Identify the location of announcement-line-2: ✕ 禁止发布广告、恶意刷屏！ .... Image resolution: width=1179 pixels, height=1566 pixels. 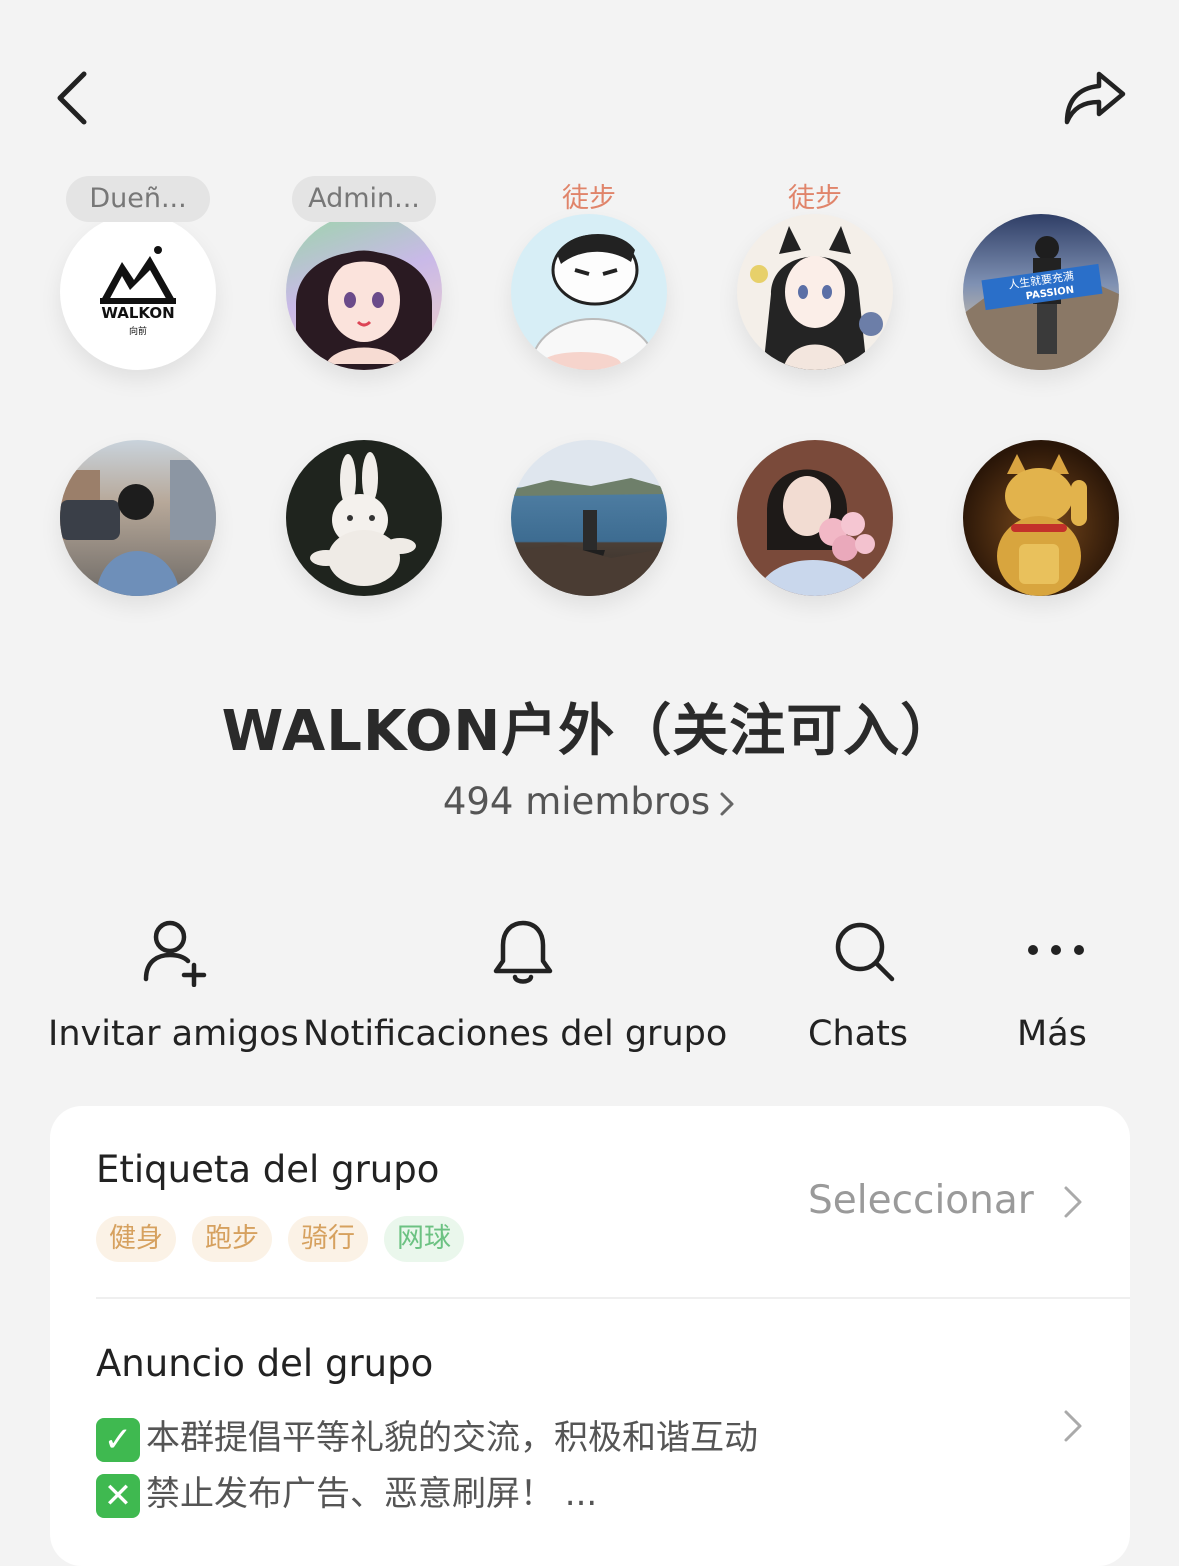
(346, 1492).